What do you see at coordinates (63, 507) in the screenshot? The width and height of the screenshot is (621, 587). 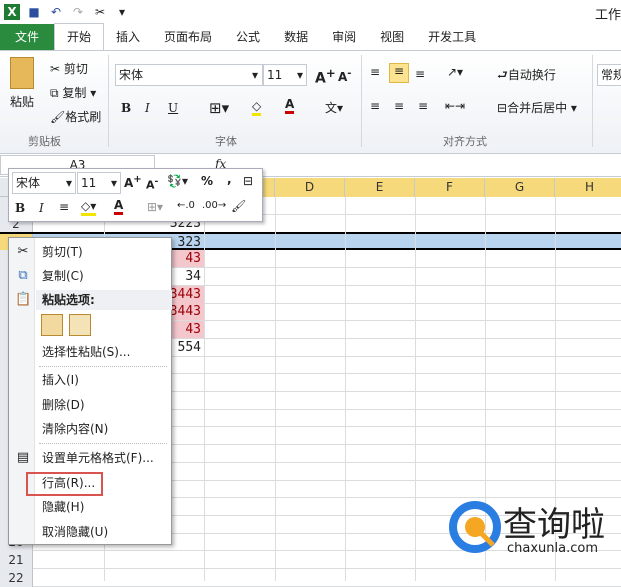 I see `menu-item-hide: 隐藏(H)` at bounding box center [63, 507].